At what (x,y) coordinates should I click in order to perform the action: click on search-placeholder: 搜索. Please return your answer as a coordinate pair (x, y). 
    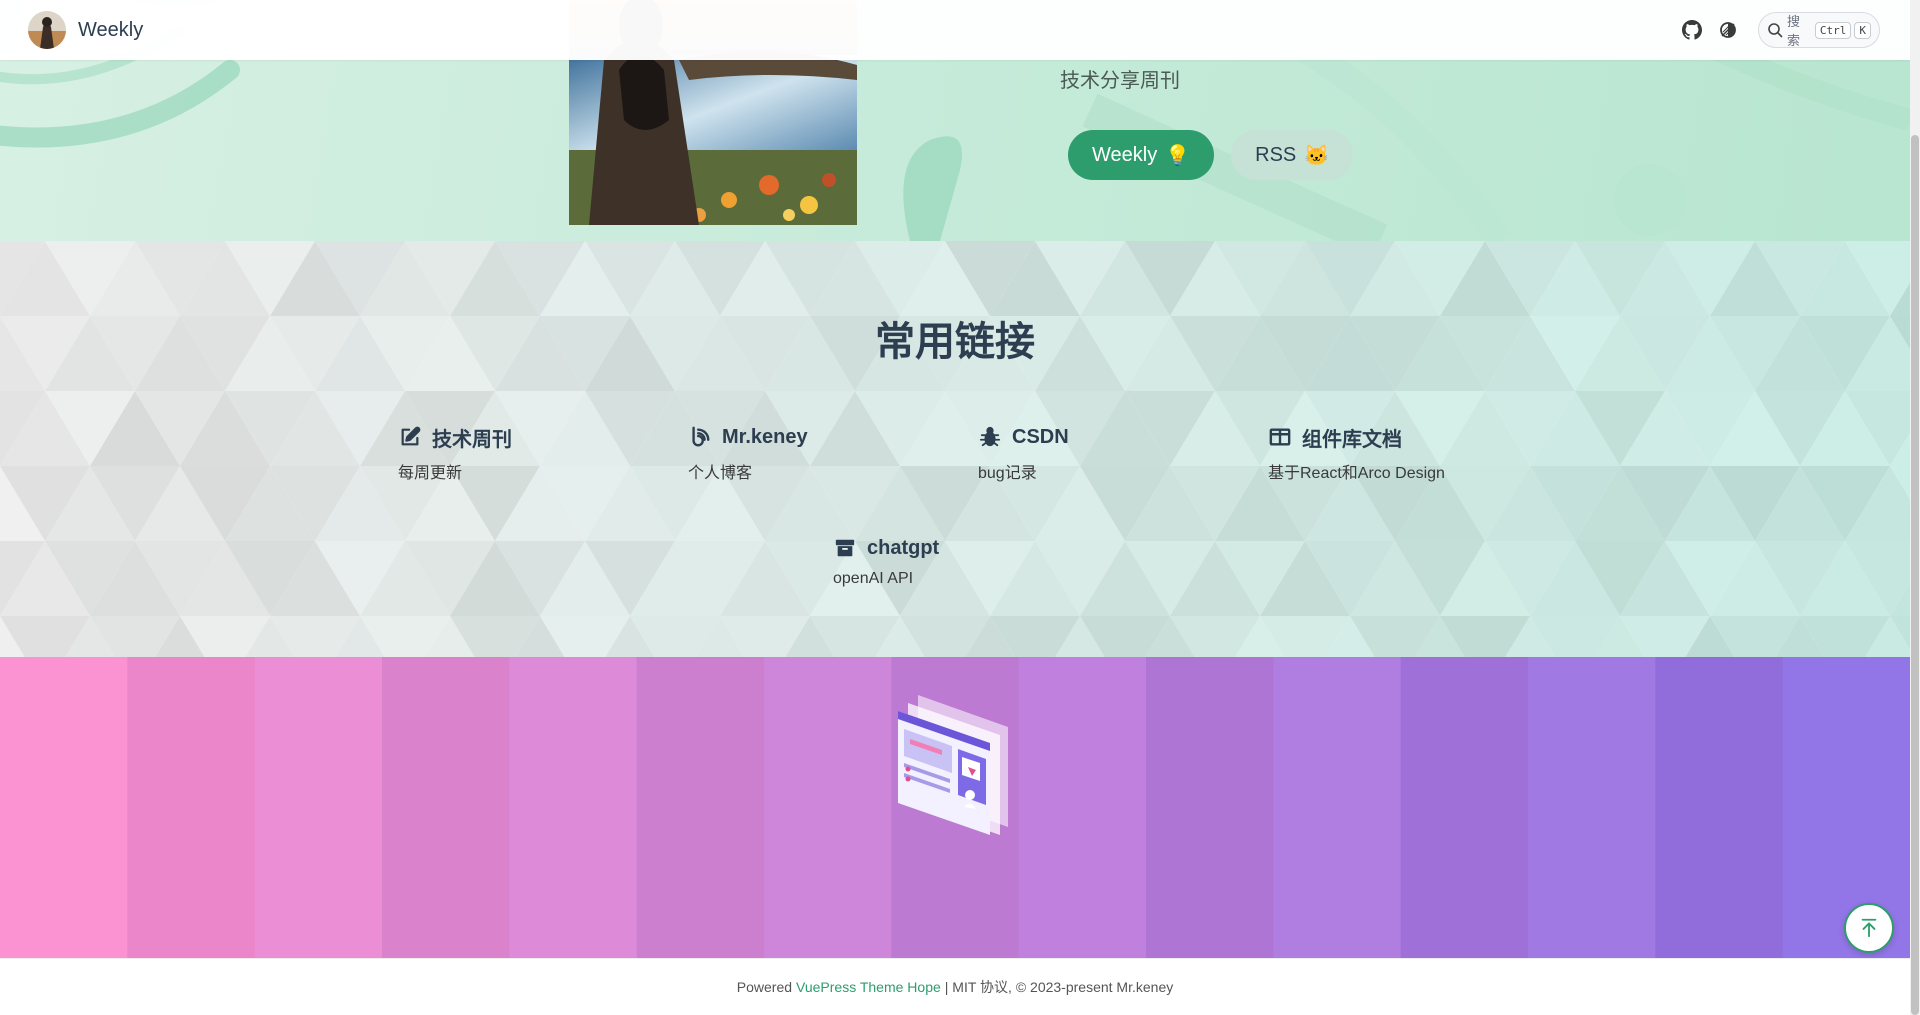
    Looking at the image, I should click on (1794, 31).